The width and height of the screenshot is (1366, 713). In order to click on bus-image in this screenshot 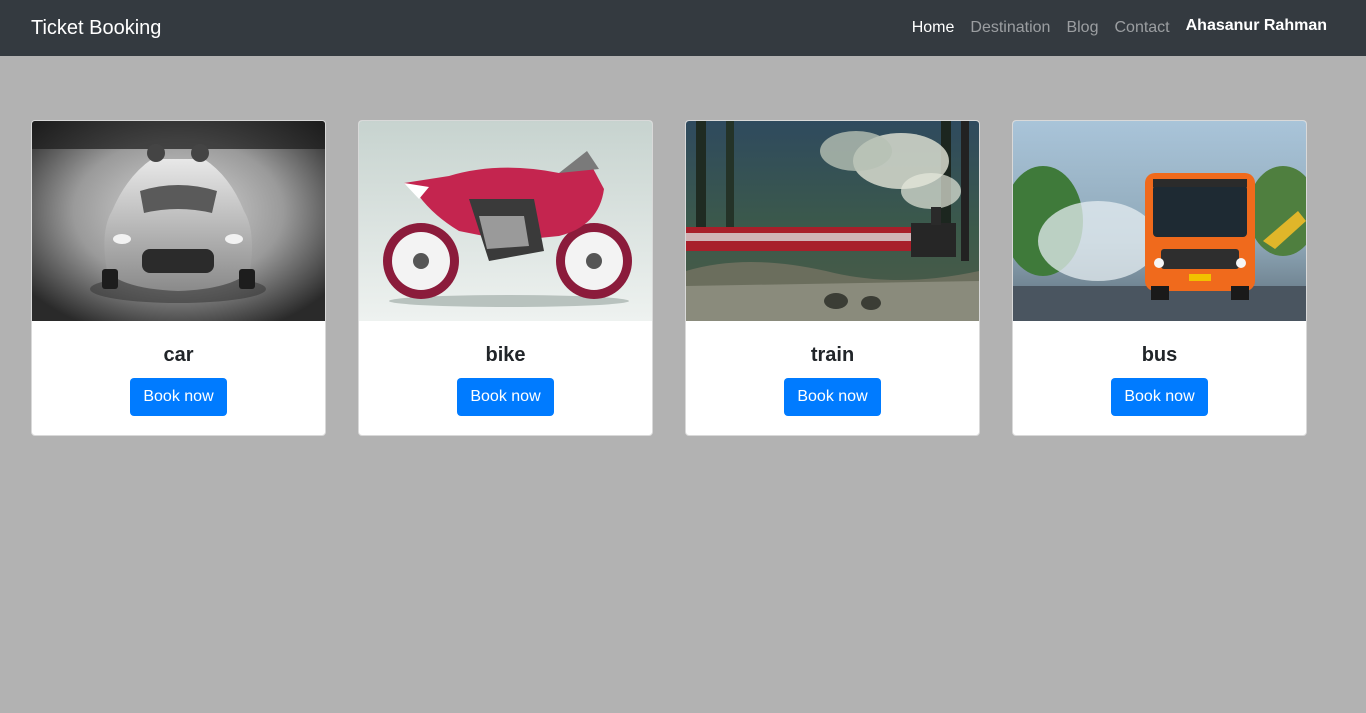, I will do `click(1159, 221)`.